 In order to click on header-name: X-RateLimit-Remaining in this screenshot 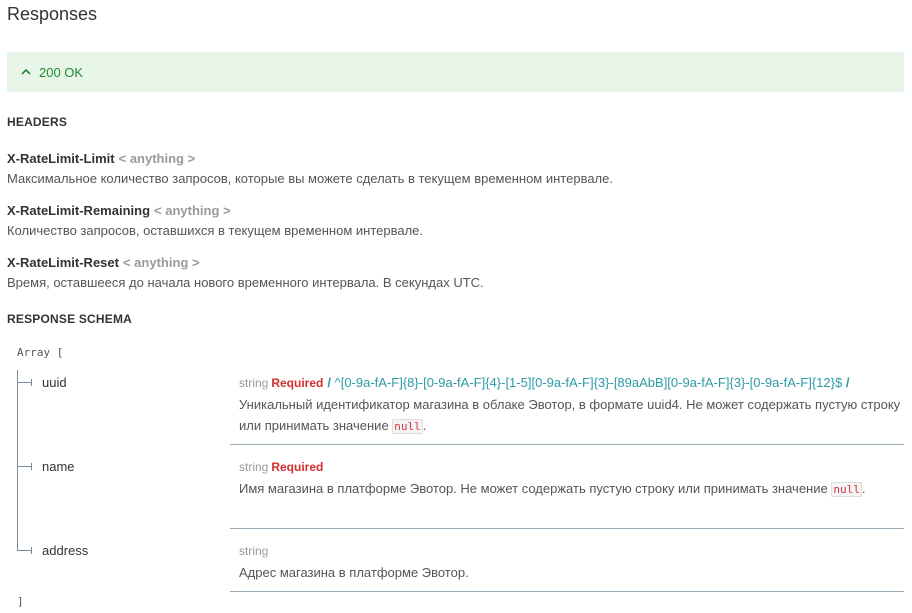, I will do `click(79, 210)`.